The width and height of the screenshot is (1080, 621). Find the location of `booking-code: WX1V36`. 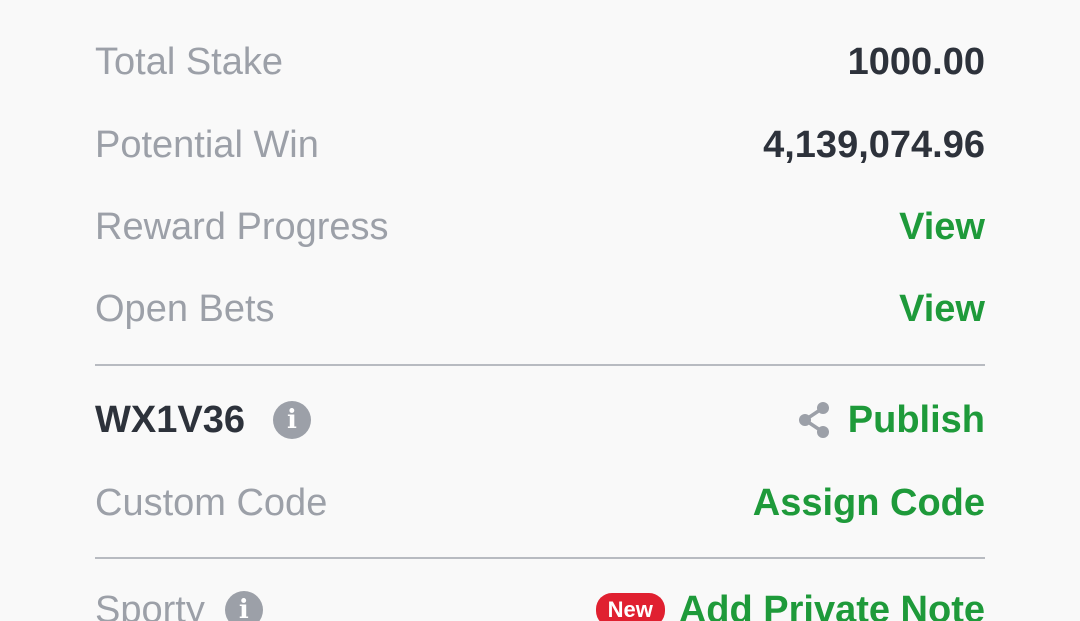

booking-code: WX1V36 is located at coordinates (170, 419).